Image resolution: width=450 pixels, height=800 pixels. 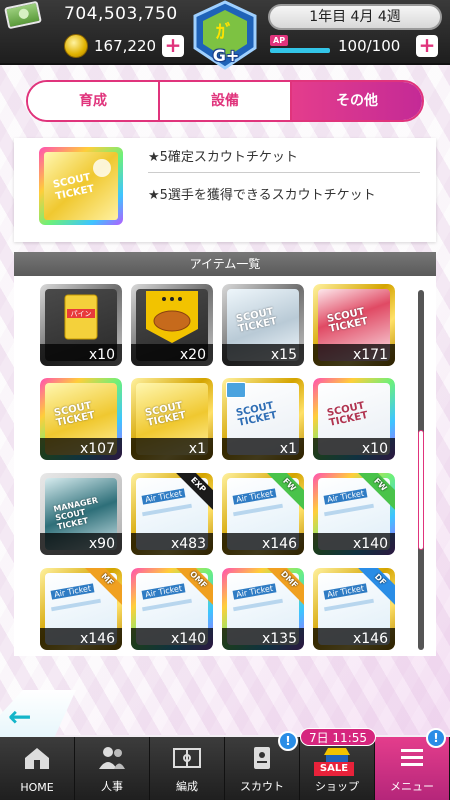 What do you see at coordinates (427, 46) in the screenshot?
I see `add-ap-button: +` at bounding box center [427, 46].